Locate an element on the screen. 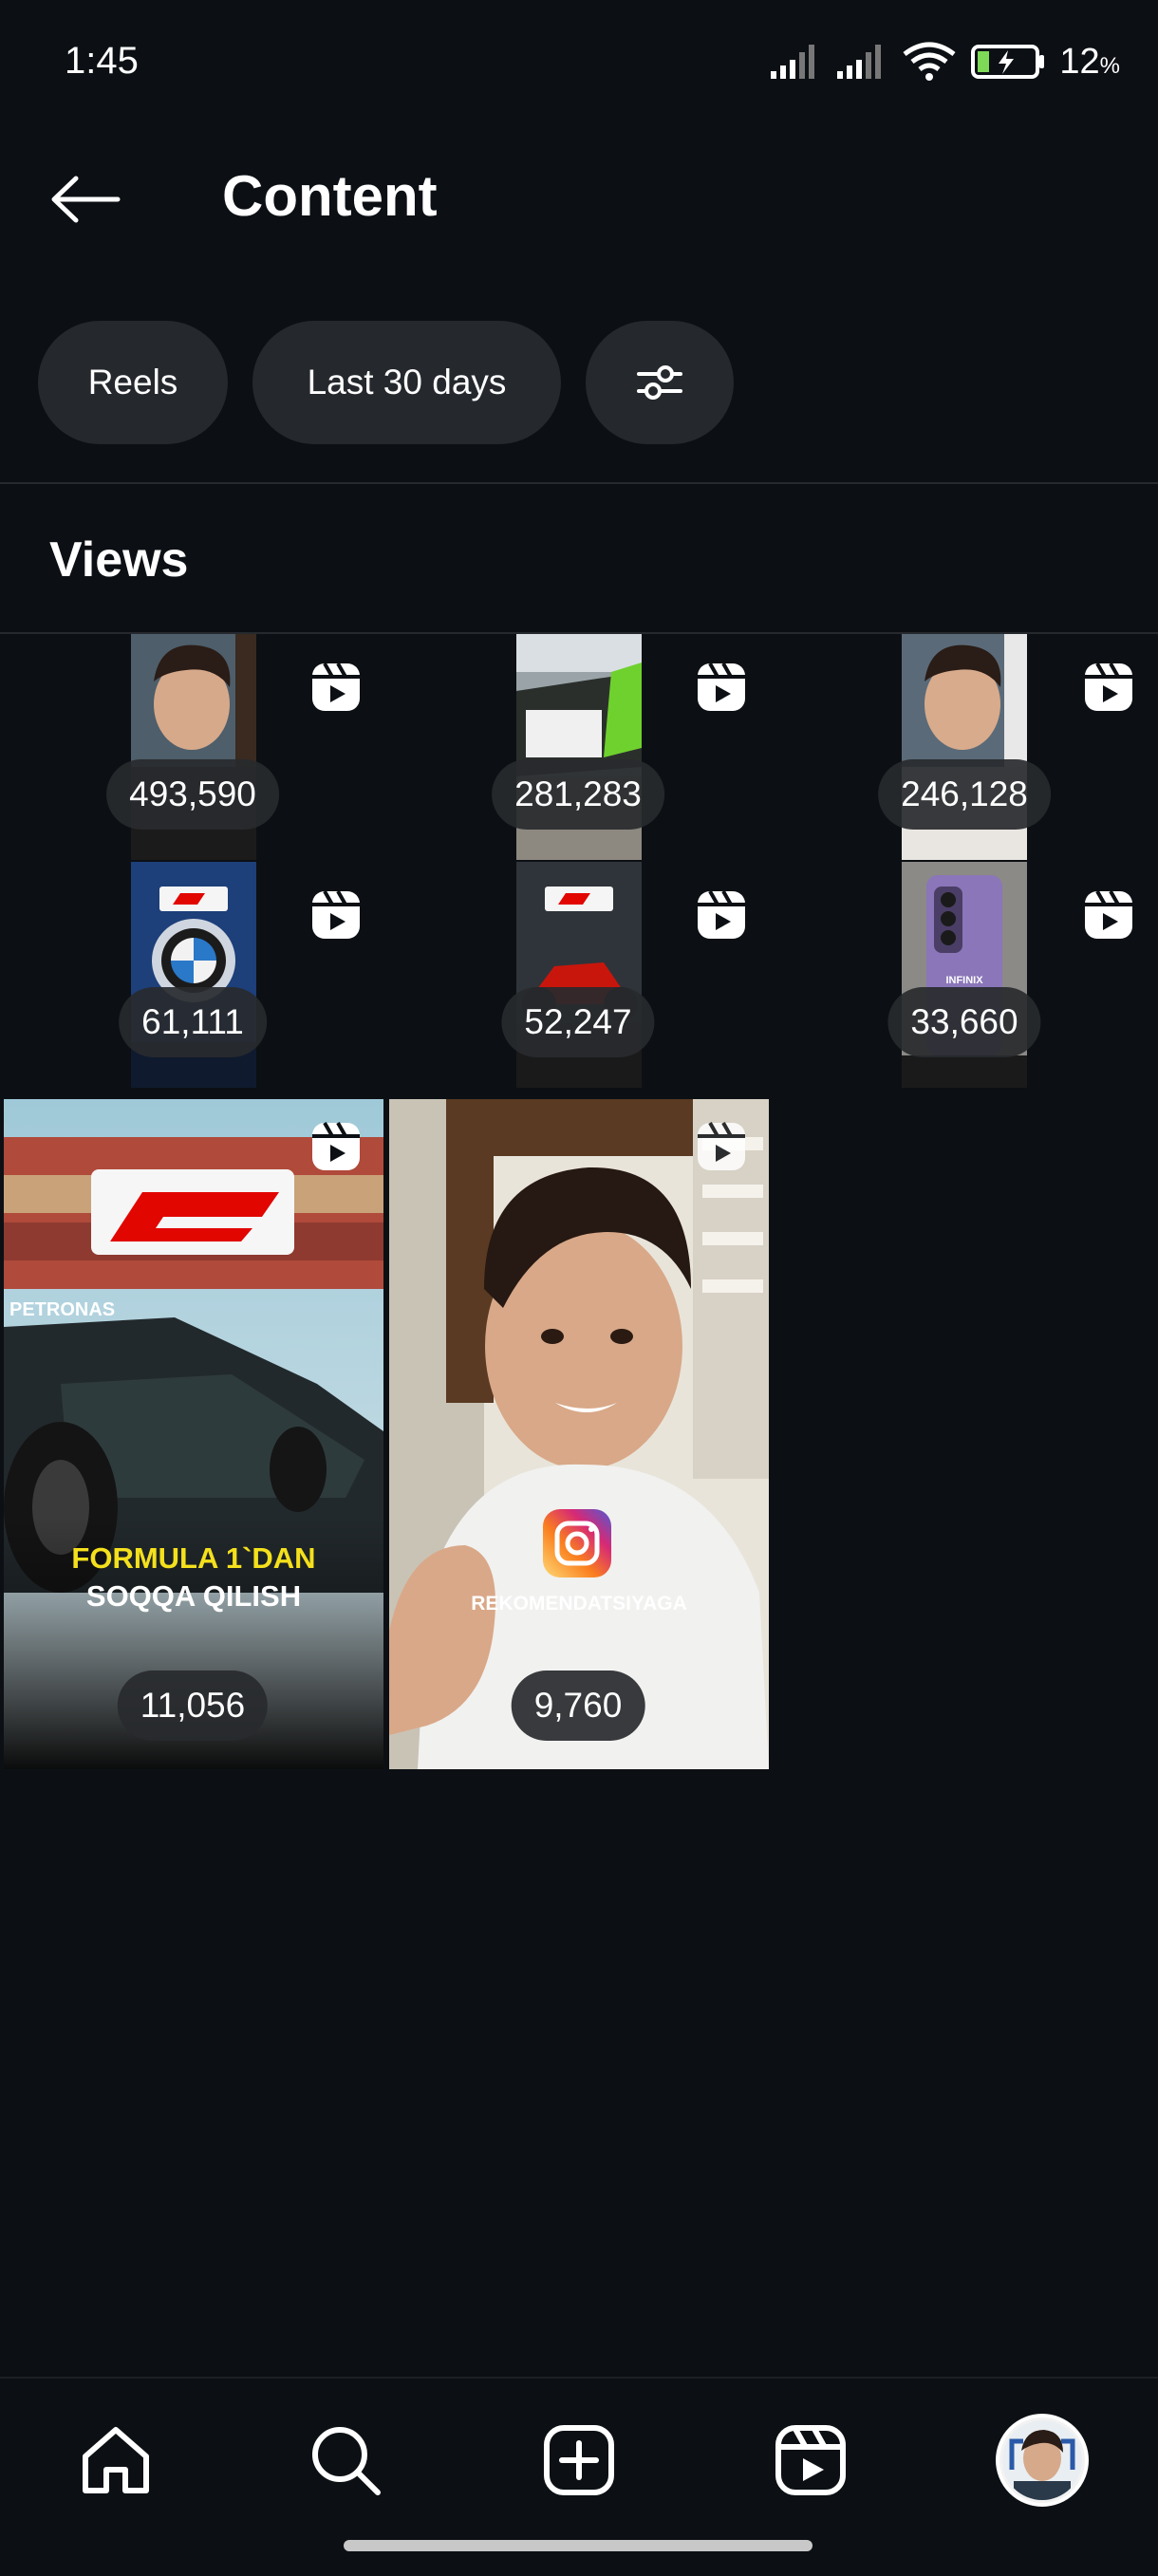 The image size is (1158, 2576). date-range-filter: Last 30 days is located at coordinates (406, 382).